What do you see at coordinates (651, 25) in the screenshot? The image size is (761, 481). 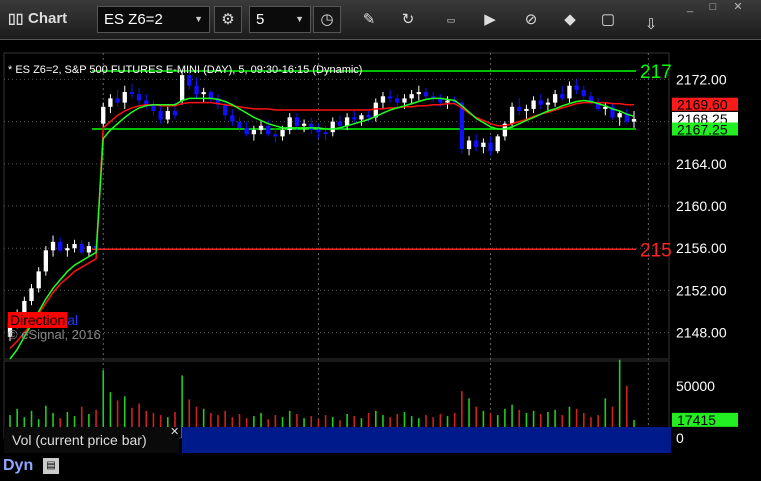 I see `pin-icon: ⇩` at bounding box center [651, 25].